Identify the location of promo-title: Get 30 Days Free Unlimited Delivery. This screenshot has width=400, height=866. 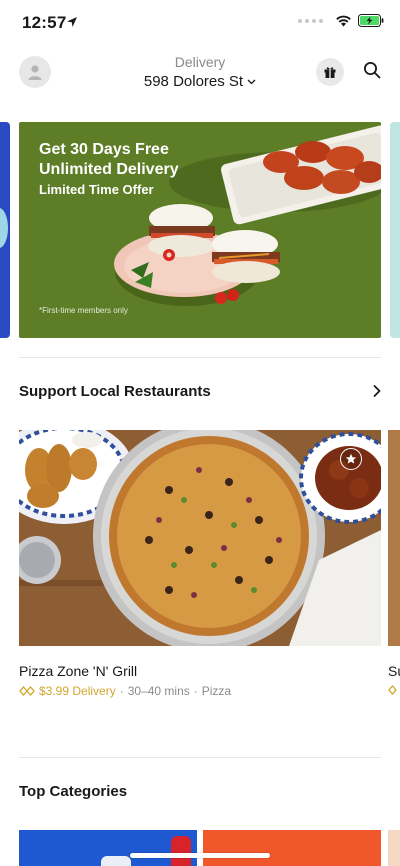
(109, 159).